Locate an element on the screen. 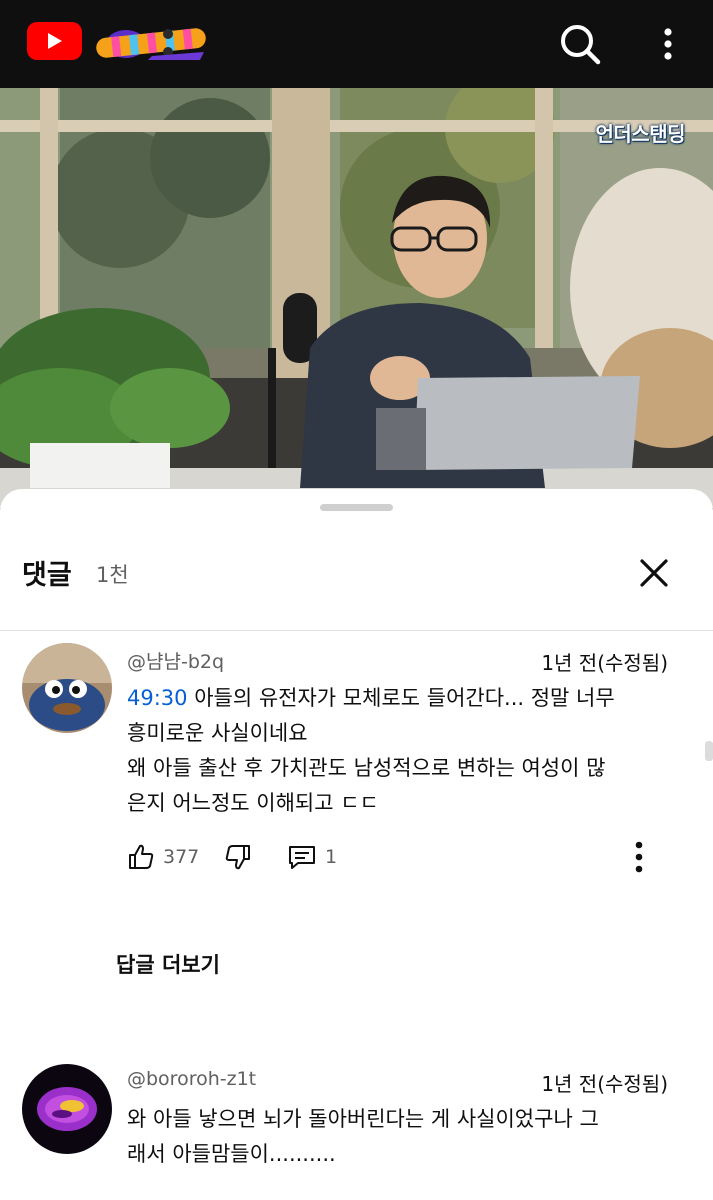 This screenshot has height=1200, width=713. like-button: 377 is located at coordinates (163, 857).